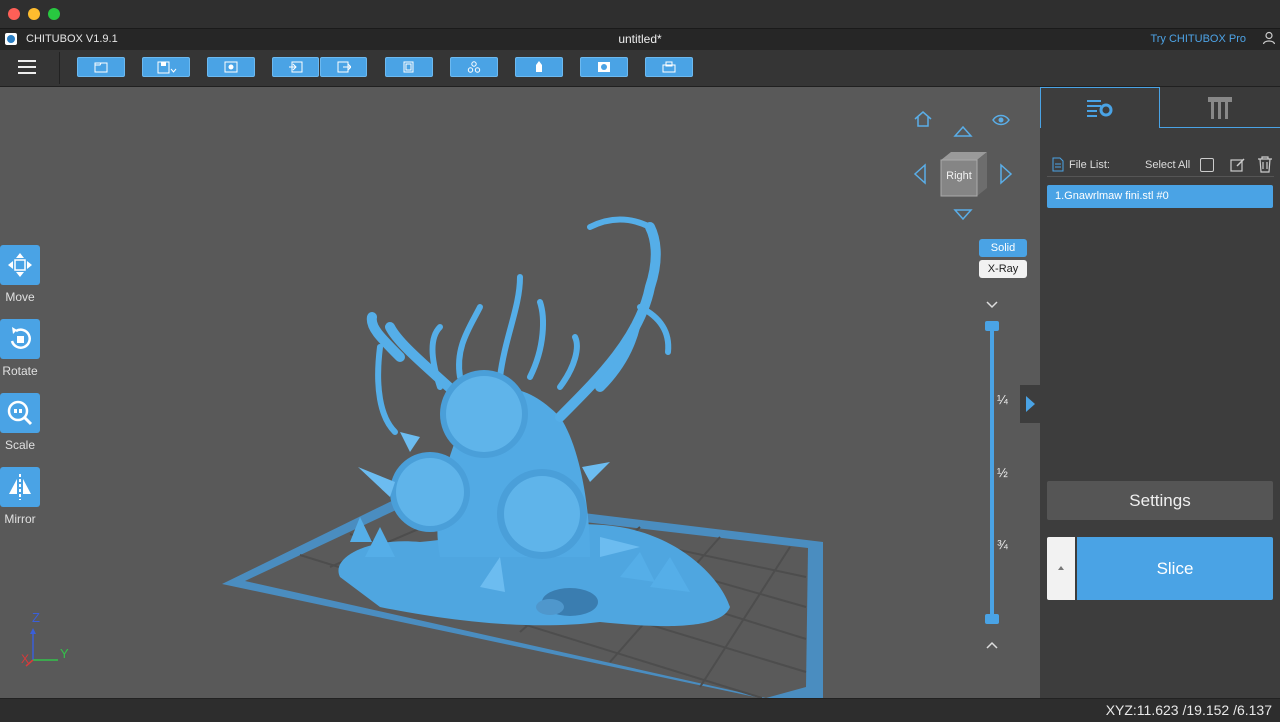  Describe the element at coordinates (959, 176) in the screenshot. I see `cube-face-label: Right` at that location.